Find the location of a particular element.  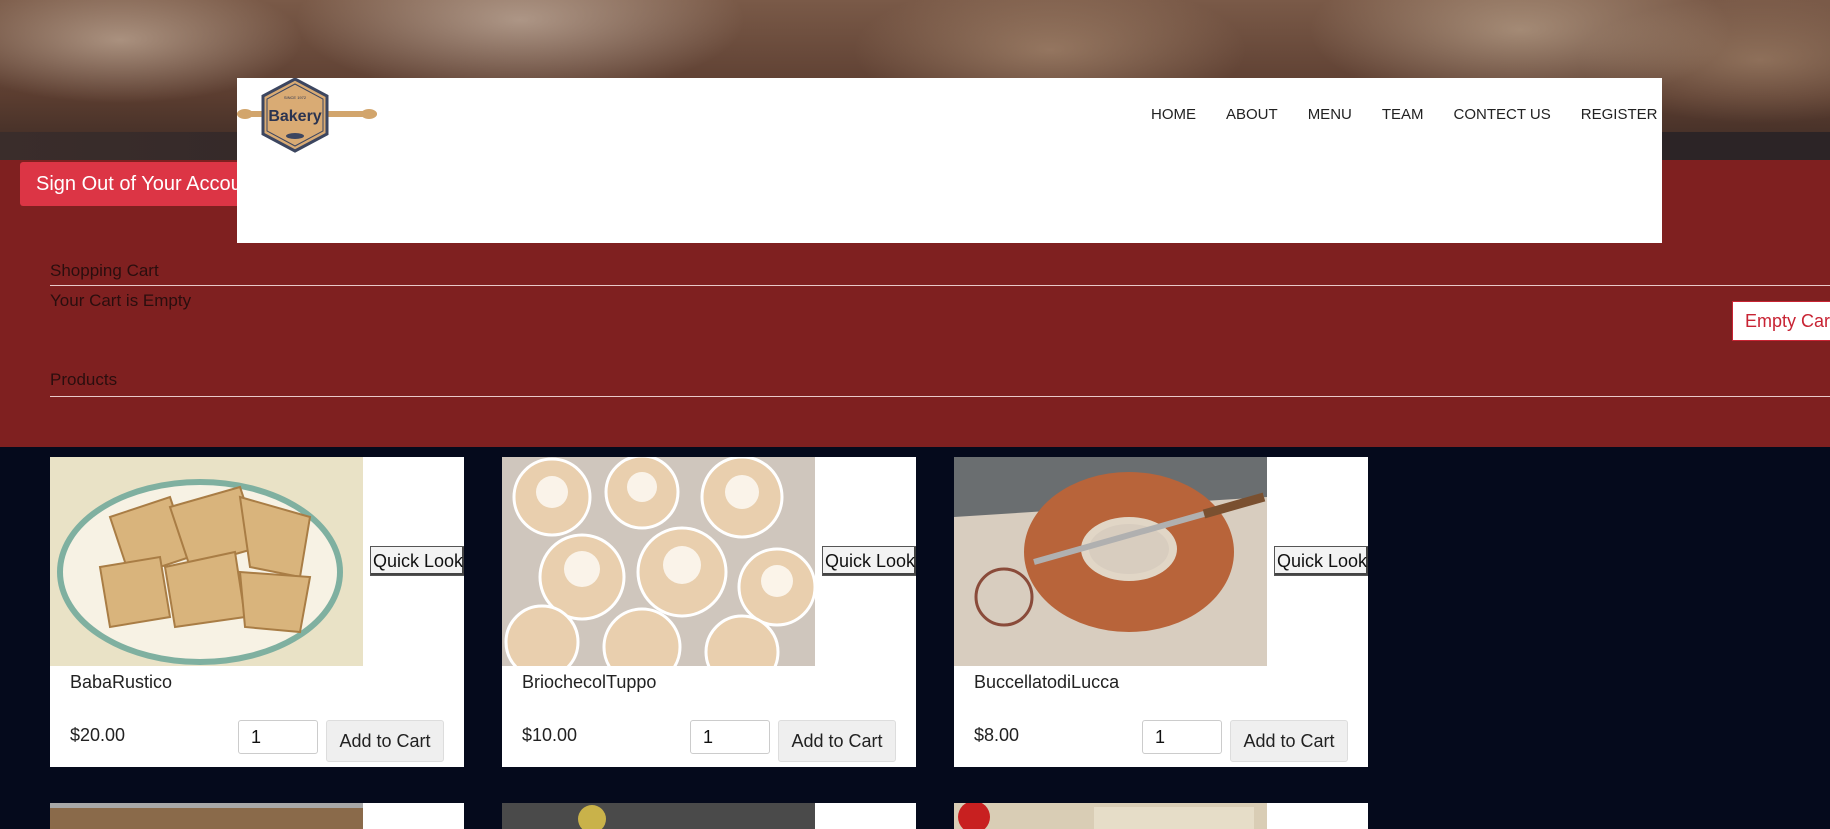

main-nav: HOME ABOUT MENU TEAM CONTECT US REGISTER is located at coordinates (1406, 118).